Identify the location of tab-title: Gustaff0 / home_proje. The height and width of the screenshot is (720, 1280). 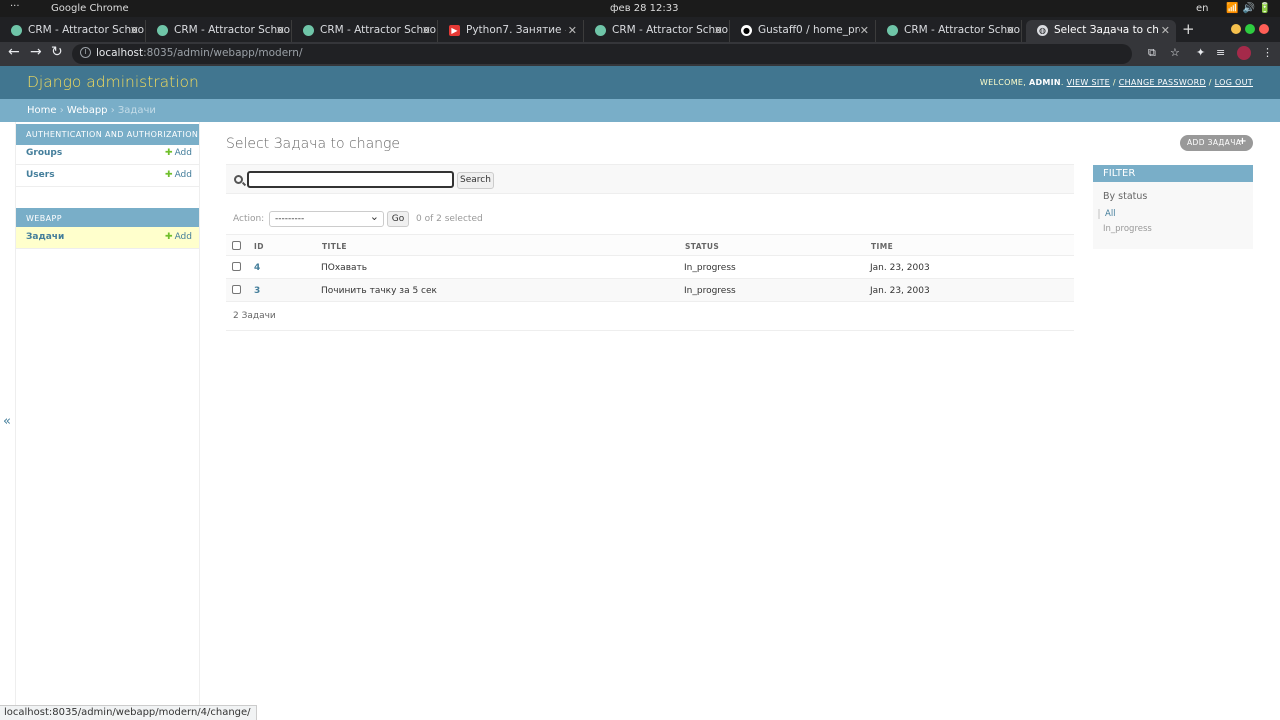
(809, 30).